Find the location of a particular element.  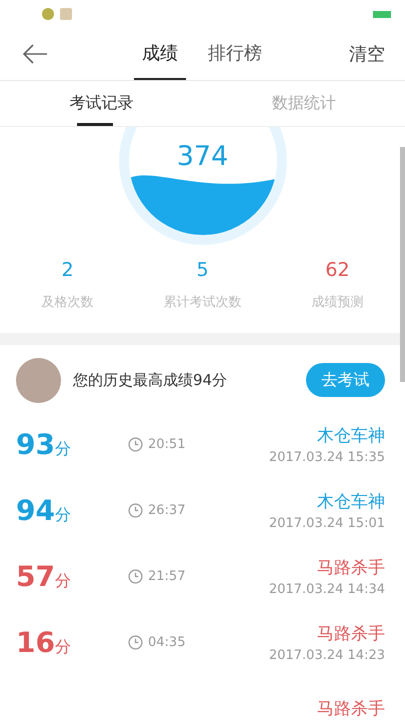

sub-tab: 考试记录 is located at coordinates (101, 103).